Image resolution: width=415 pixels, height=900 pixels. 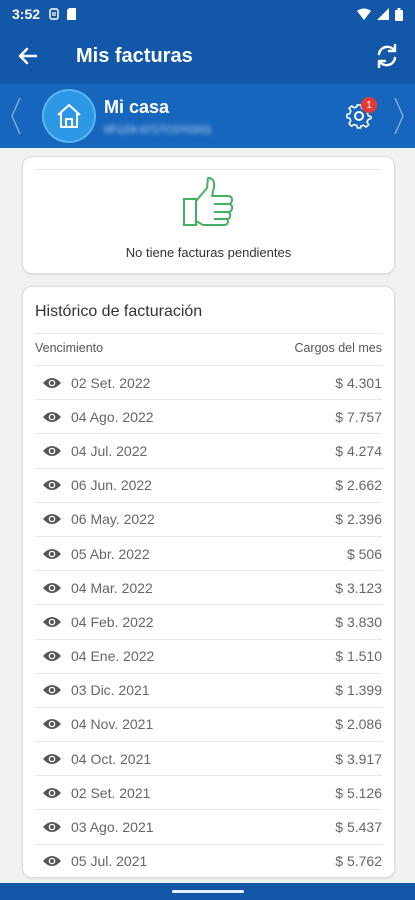 What do you see at coordinates (208, 352) in the screenshot?
I see `history-table-header: Vencimiento Cargos del mes` at bounding box center [208, 352].